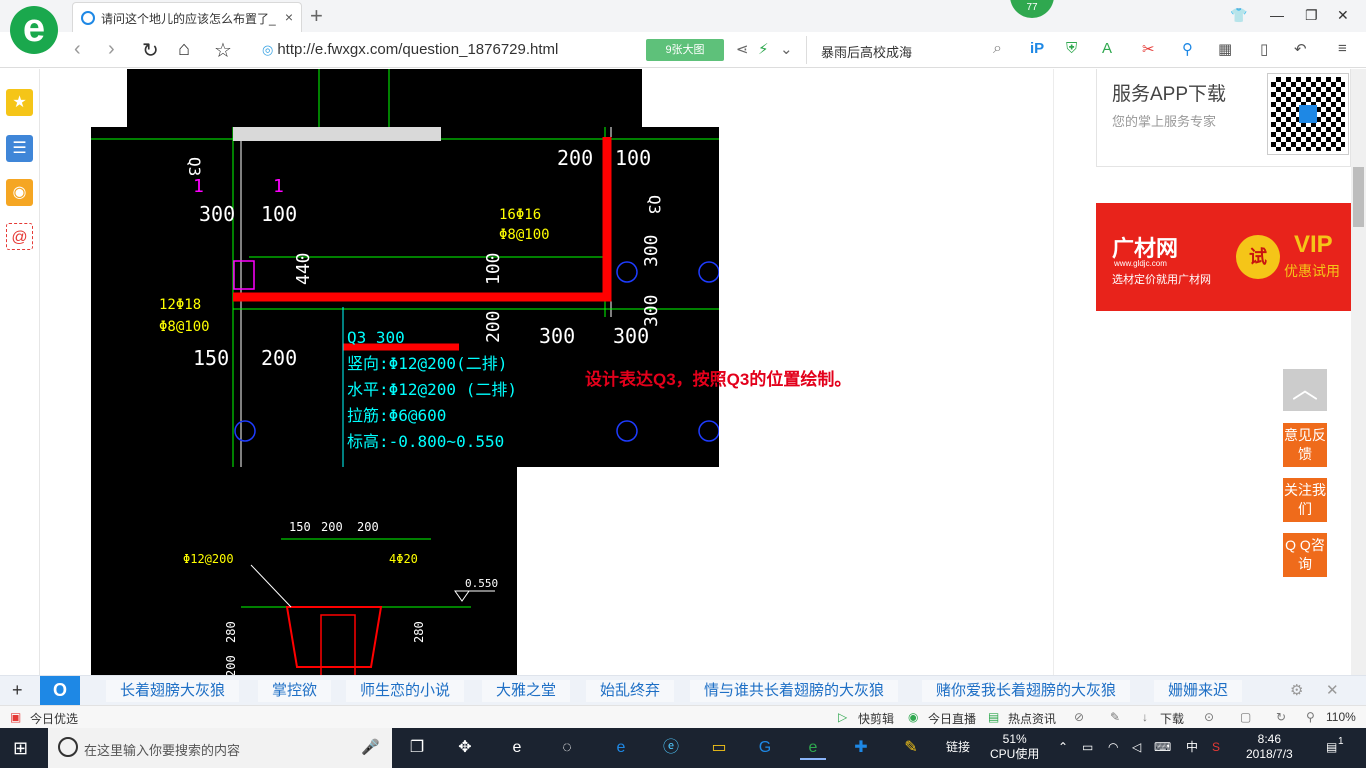 This screenshot has width=1366, height=768. I want to click on undo-icon: ↶, so click(1300, 49).